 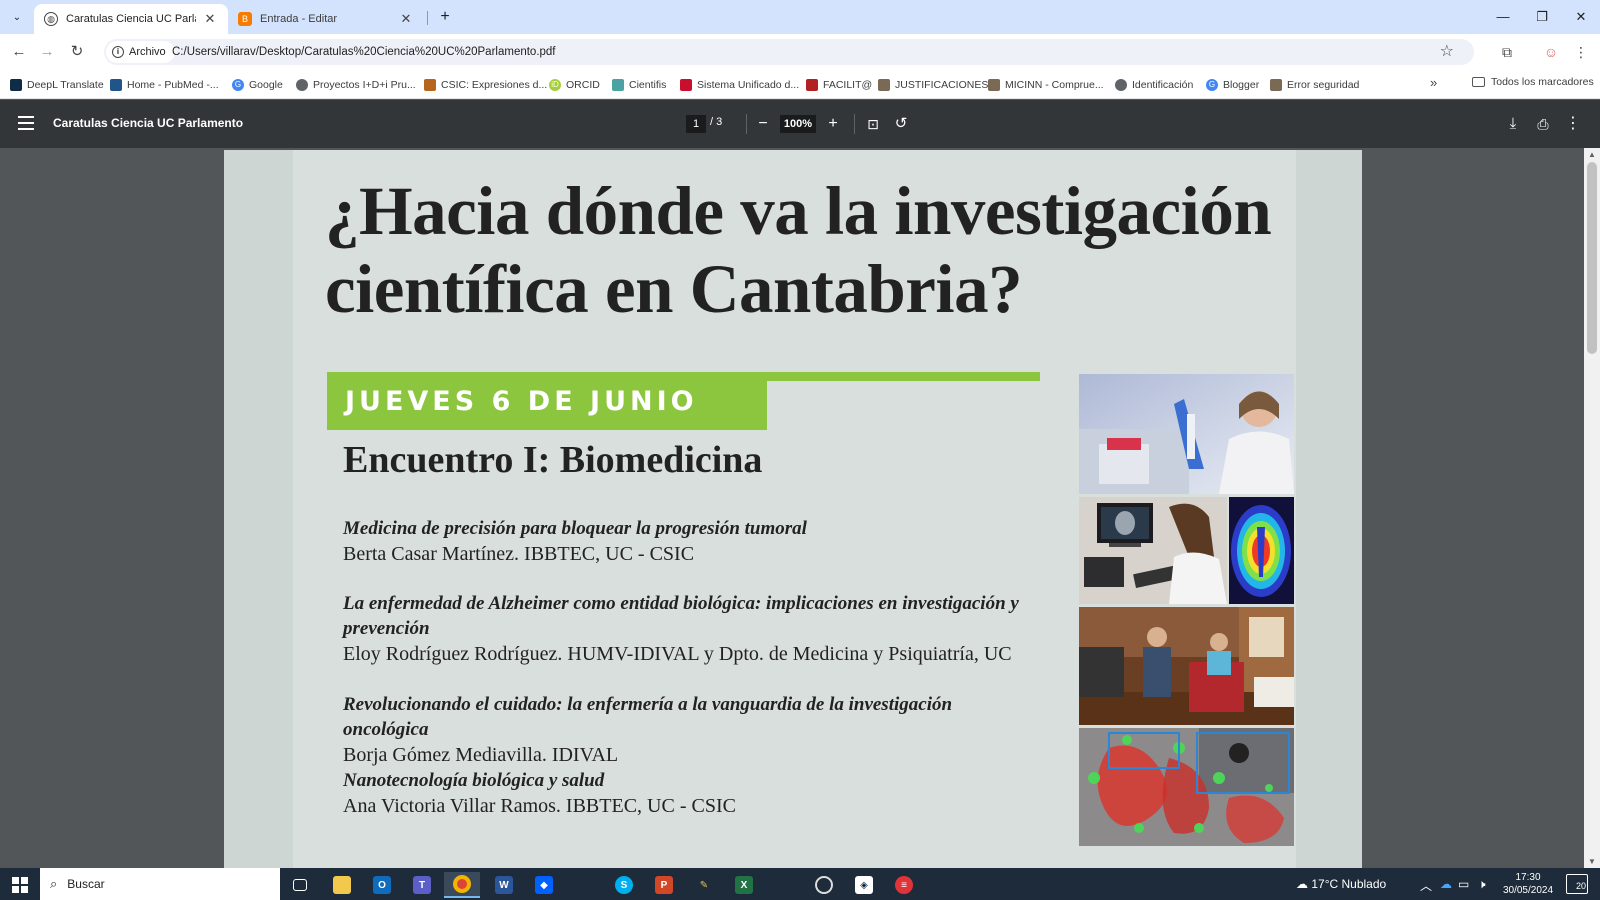 I want to click on orcid-icon: iD, so click(x=555, y=84).